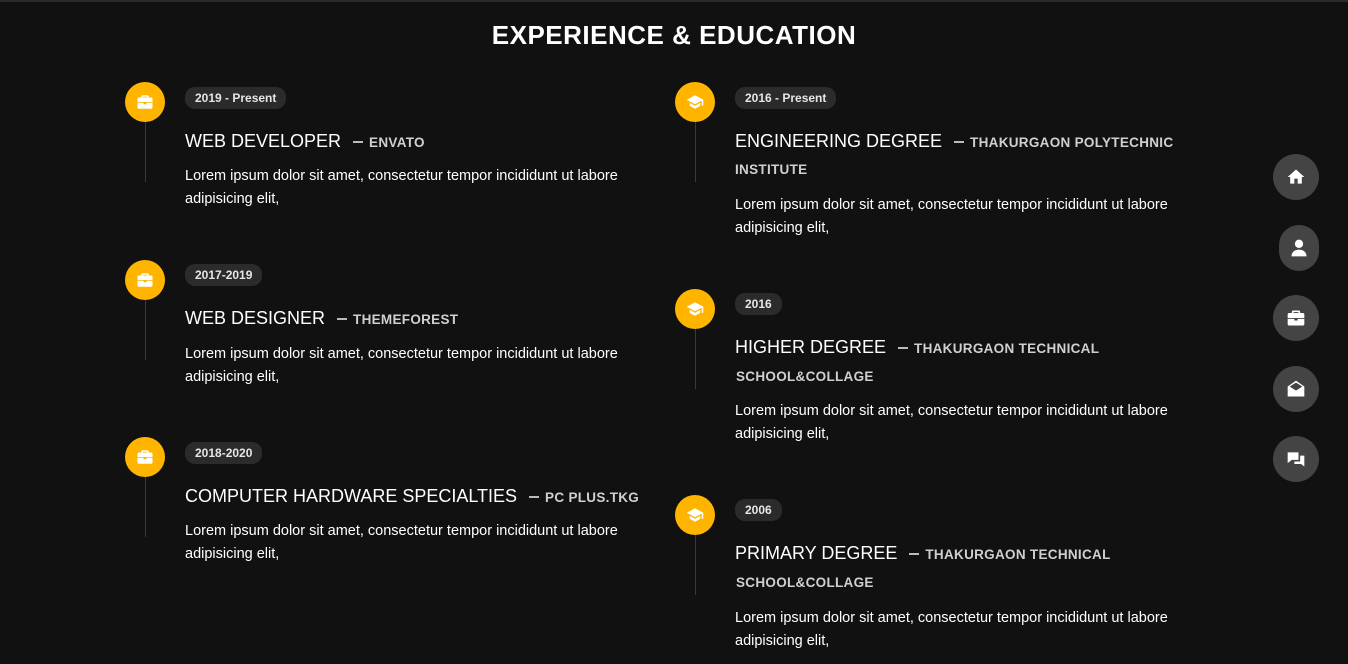  I want to click on period-badge: 2017-2019, so click(224, 275).